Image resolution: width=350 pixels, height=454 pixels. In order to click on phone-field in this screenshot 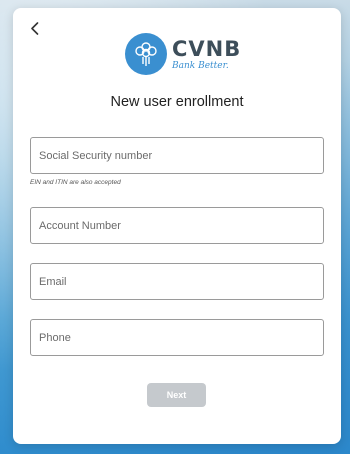, I will do `click(177, 337)`.